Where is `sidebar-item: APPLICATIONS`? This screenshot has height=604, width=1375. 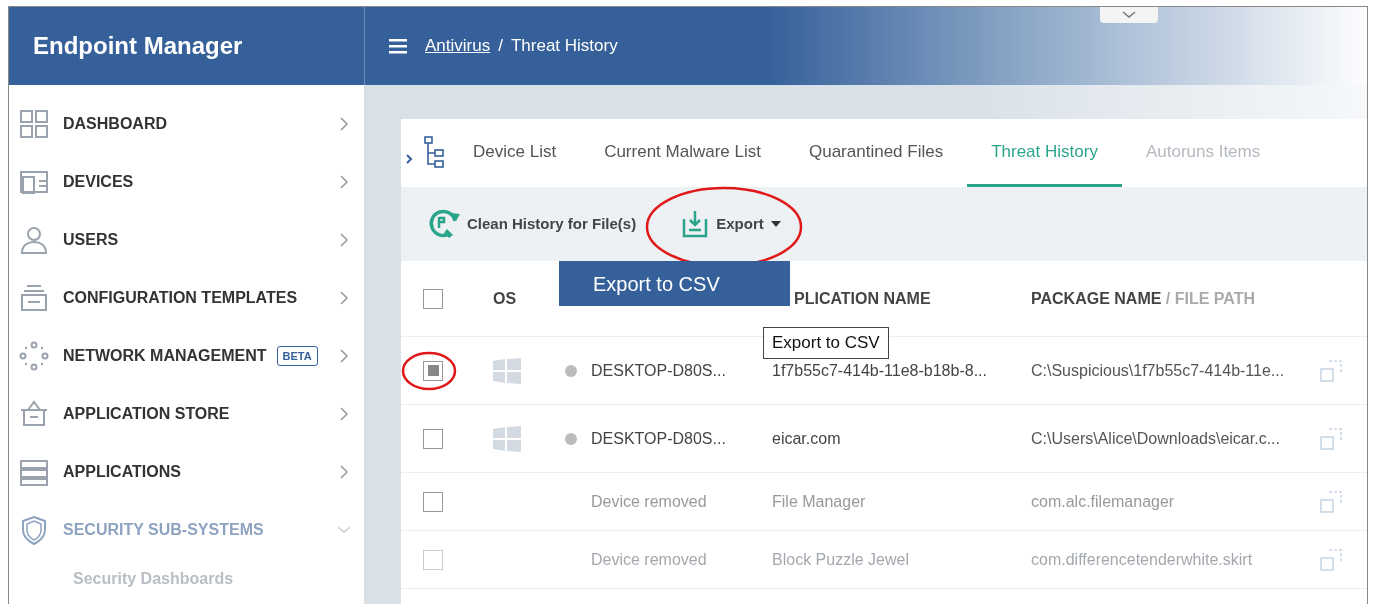 sidebar-item: APPLICATIONS is located at coordinates (186, 472).